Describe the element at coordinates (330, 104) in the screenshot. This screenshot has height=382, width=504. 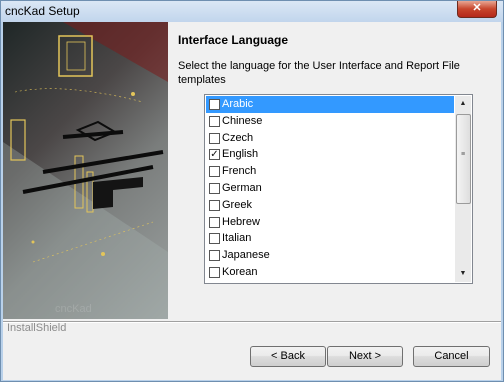
I see `language-item-arabic: Arabic` at that location.